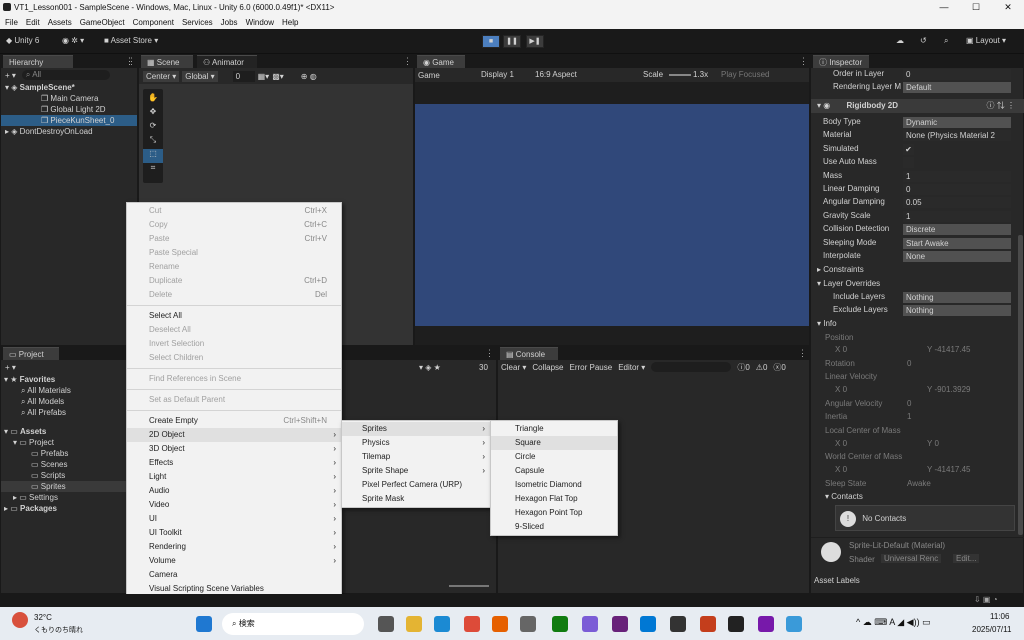 This screenshot has height=640, width=1024. What do you see at coordinates (957, 256) in the screenshot?
I see `rb-field-value: None` at bounding box center [957, 256].